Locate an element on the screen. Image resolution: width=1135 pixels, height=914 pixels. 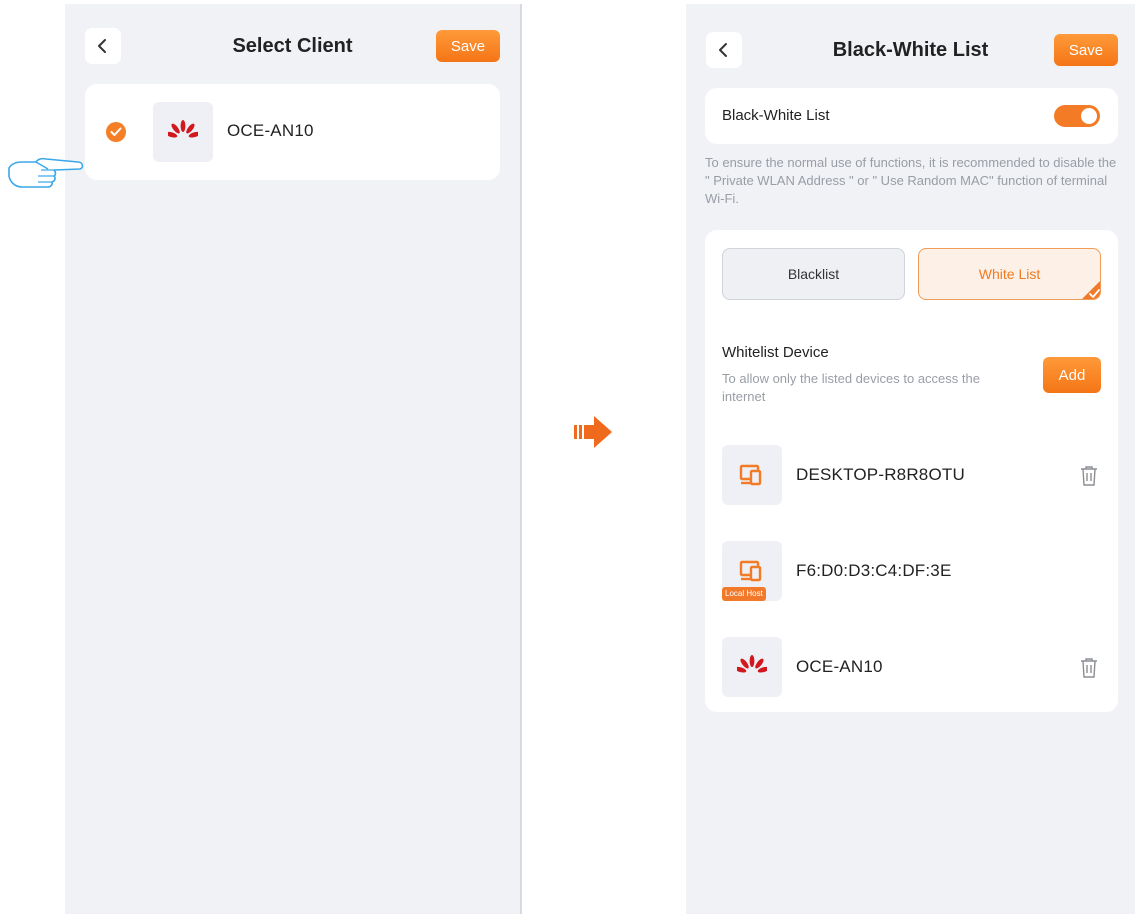
client-name: OCE-AN10 is located at coordinates (270, 130).